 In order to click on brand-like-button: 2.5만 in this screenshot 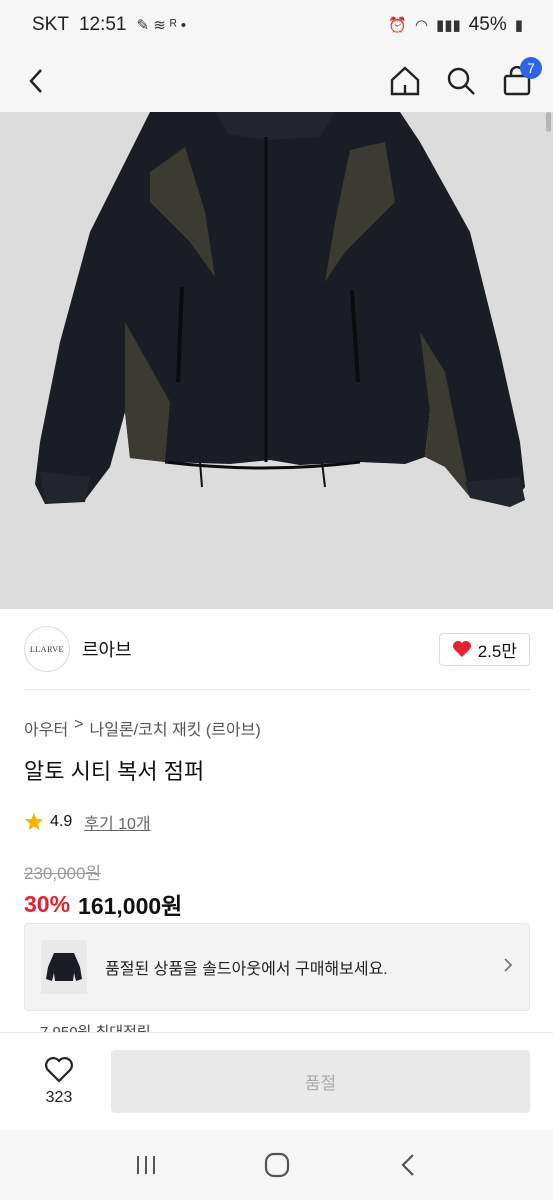, I will do `click(484, 649)`.